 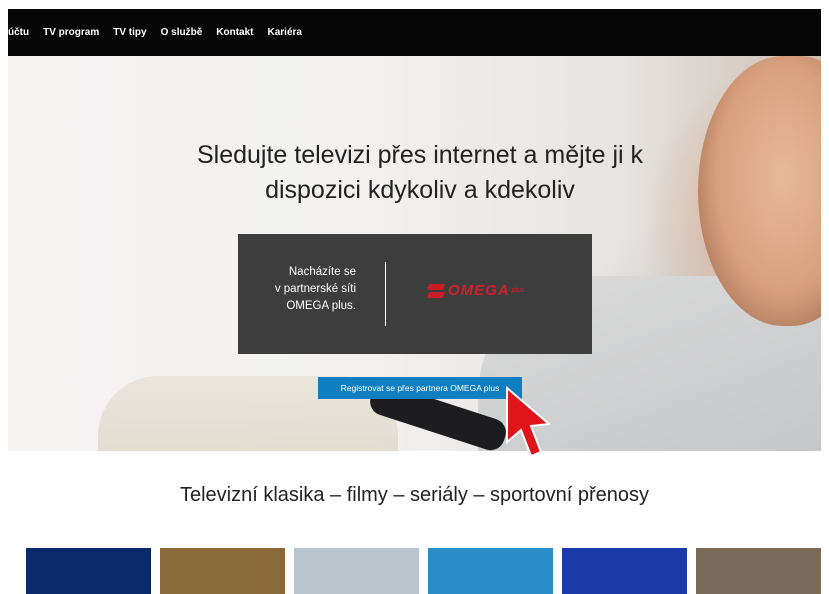 What do you see at coordinates (490, 571) in the screenshot?
I see `thumb-underwater` at bounding box center [490, 571].